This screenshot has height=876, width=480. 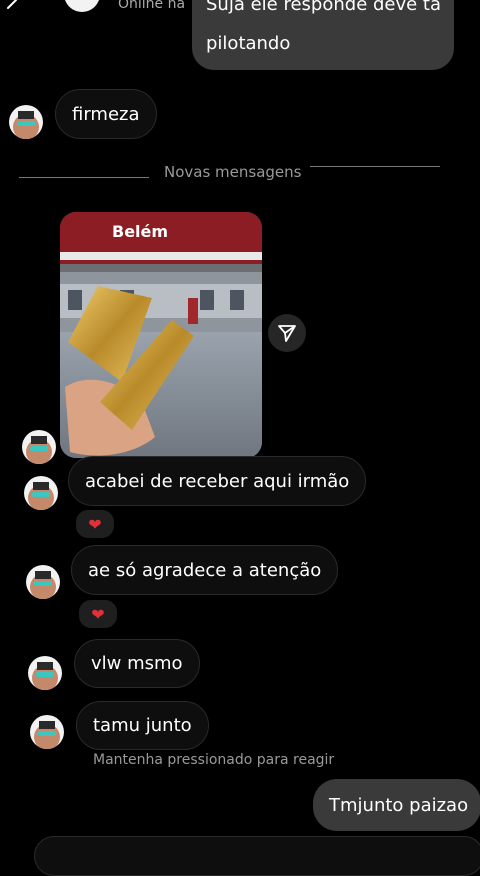 I want to click on incoming-message: firmeza, so click(x=106, y=114).